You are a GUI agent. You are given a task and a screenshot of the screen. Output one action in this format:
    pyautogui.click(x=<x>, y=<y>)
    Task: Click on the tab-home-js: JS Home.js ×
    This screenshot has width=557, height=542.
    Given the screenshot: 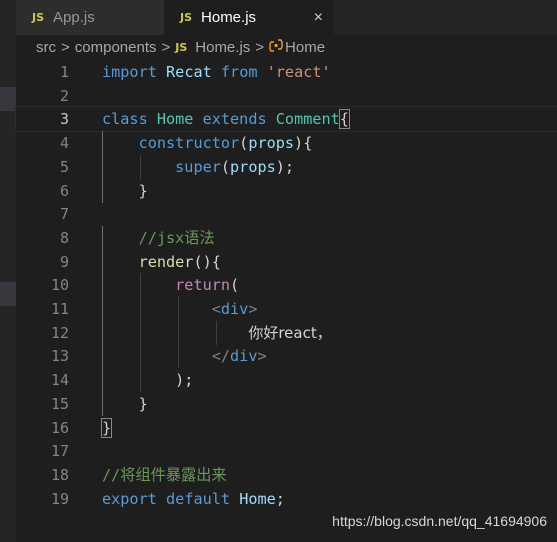 What is the action you would take?
    pyautogui.click(x=249, y=17)
    